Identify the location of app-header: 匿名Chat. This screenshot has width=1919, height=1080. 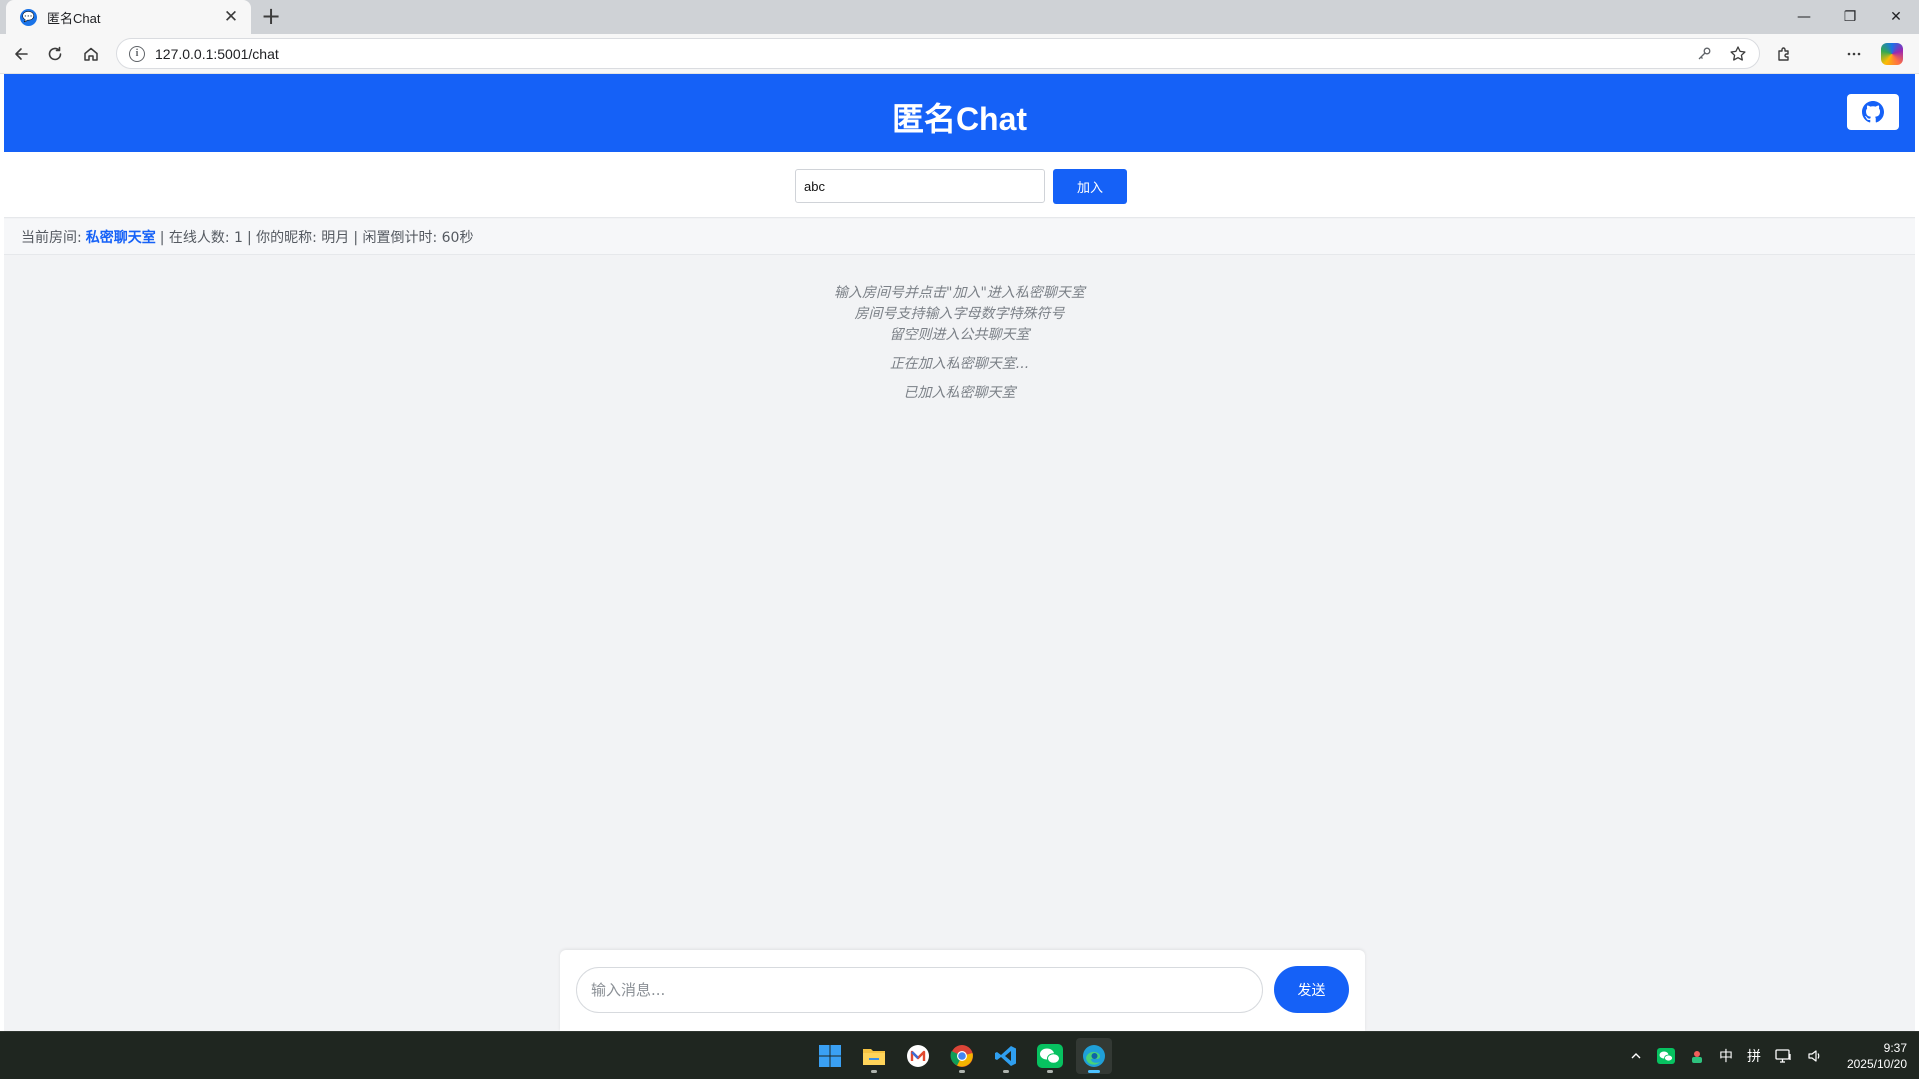
(959, 113).